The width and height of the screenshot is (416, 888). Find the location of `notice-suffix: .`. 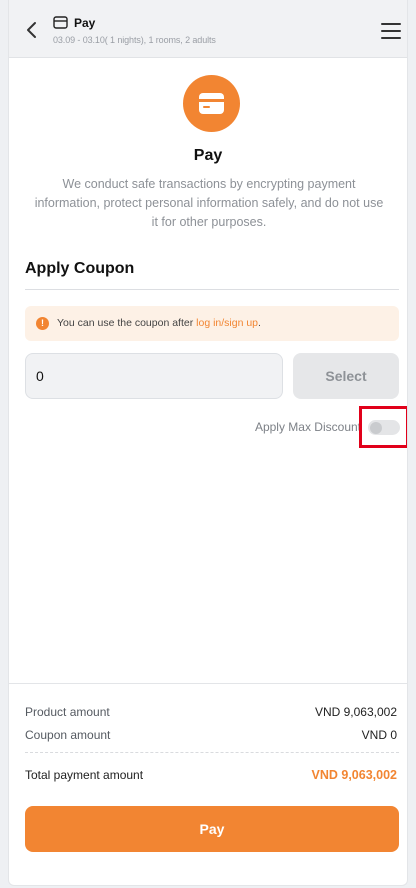

notice-suffix: . is located at coordinates (259, 323).